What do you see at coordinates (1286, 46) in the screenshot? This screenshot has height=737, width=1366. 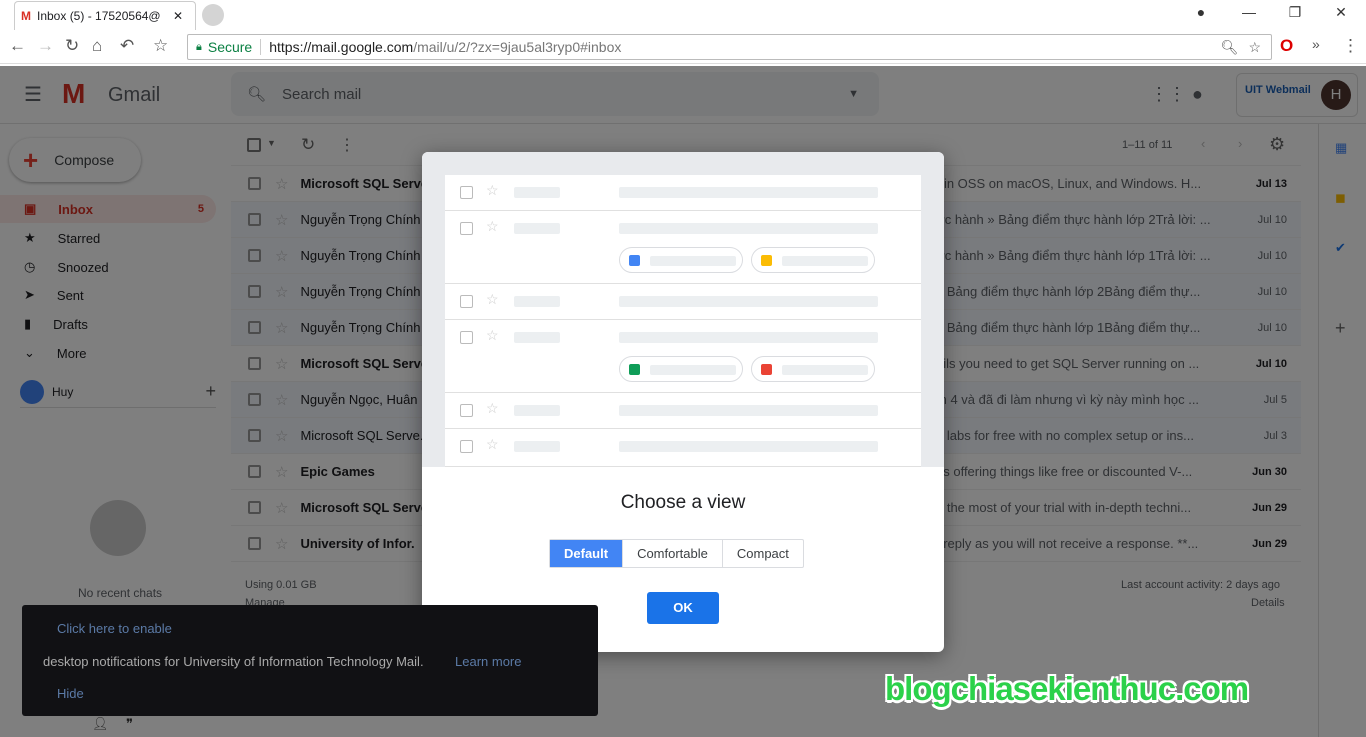 I see `opera-icon: O` at bounding box center [1286, 46].